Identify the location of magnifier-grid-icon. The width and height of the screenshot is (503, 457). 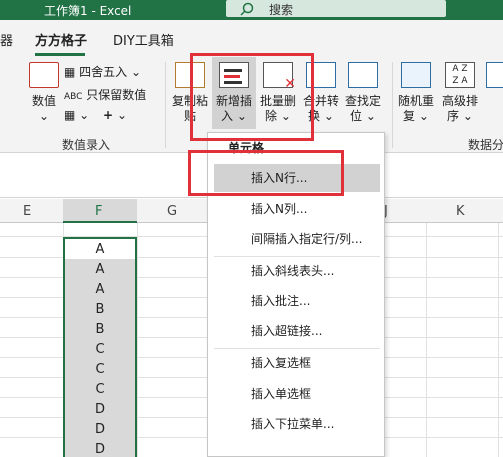
(363, 75).